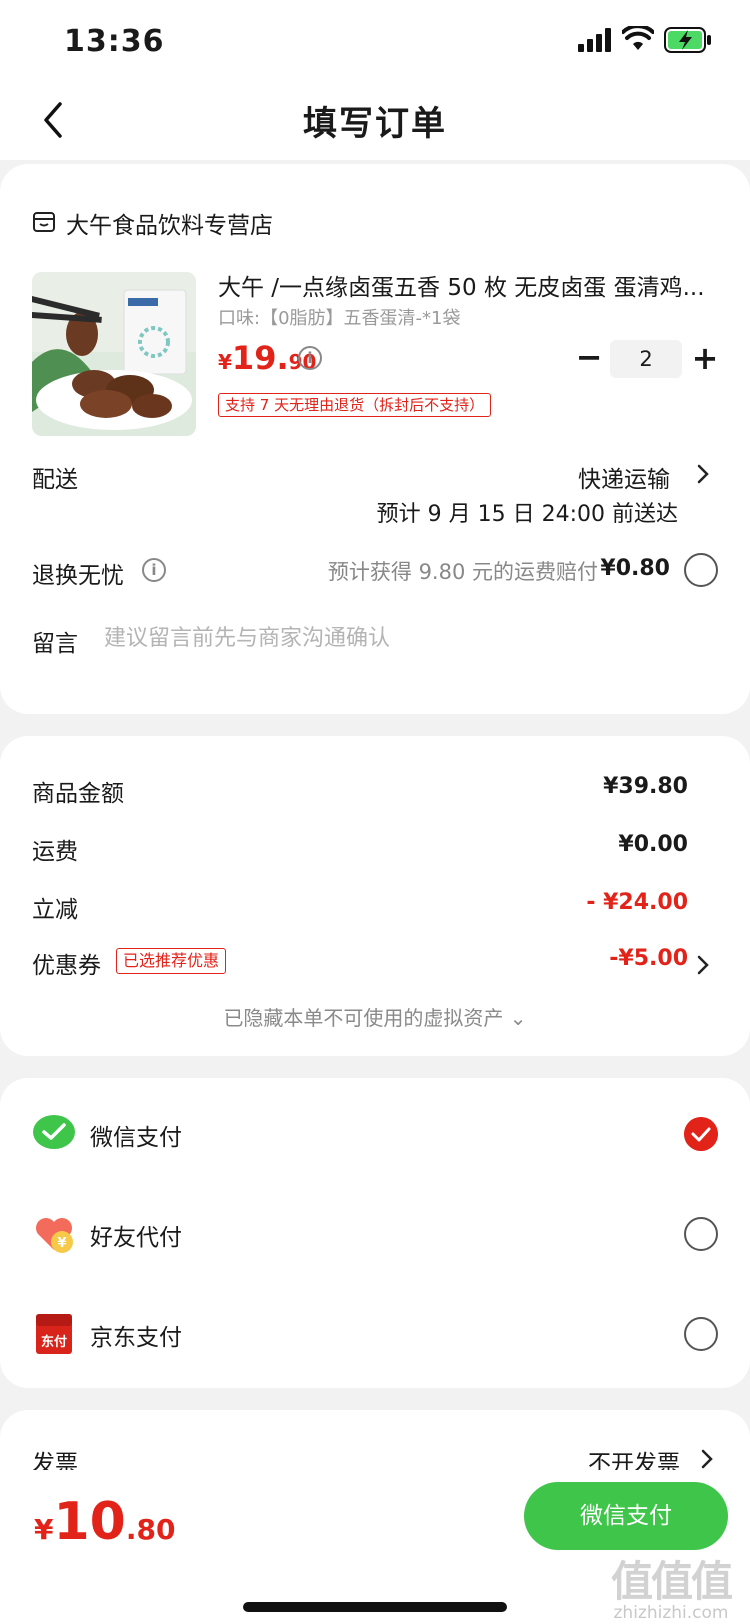 Image resolution: width=750 pixels, height=1624 pixels. I want to click on shipping-method: 快递运输, so click(624, 477).